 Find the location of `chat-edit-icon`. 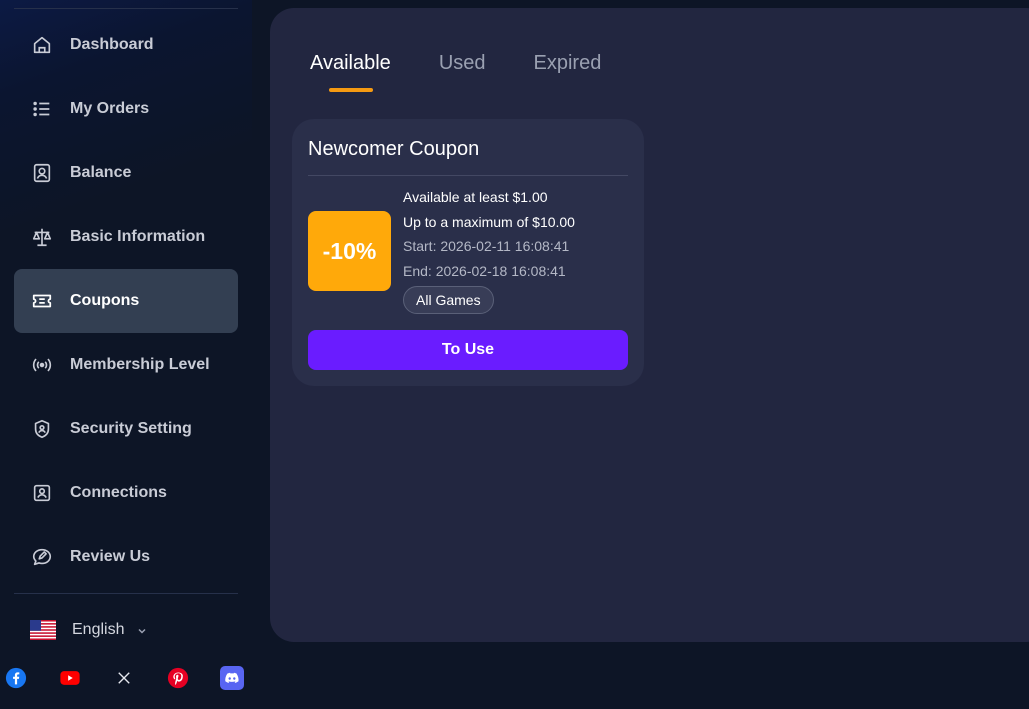

chat-edit-icon is located at coordinates (42, 557).